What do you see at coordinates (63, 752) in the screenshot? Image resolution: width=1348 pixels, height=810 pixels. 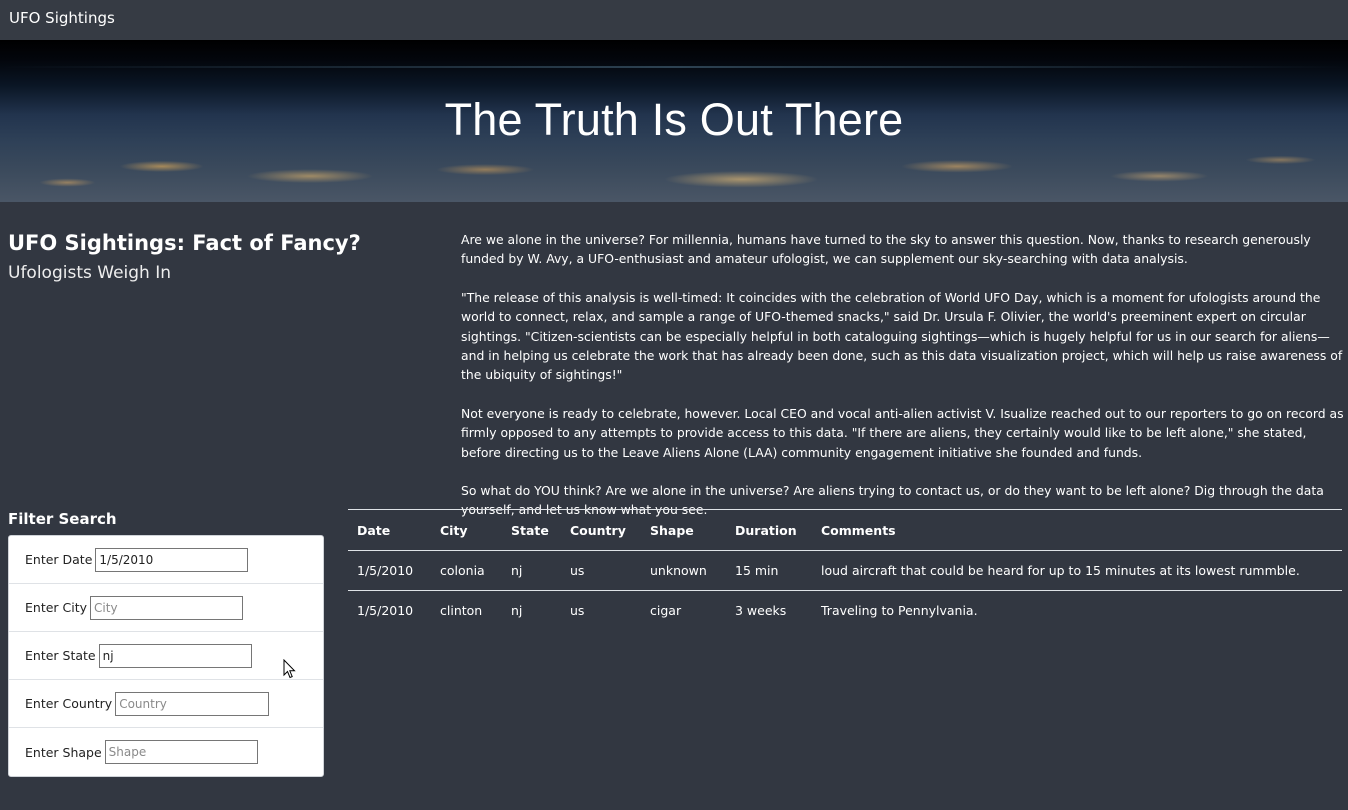 I see `shape-filter-label: Enter Shape` at bounding box center [63, 752].